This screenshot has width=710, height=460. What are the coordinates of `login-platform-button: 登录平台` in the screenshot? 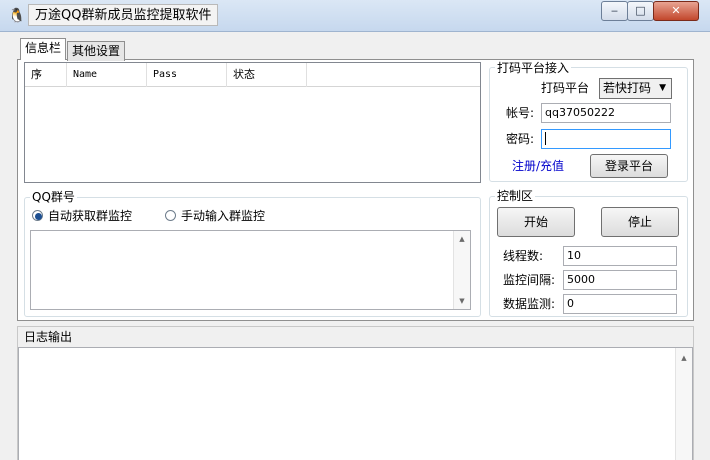 It's located at (629, 166).